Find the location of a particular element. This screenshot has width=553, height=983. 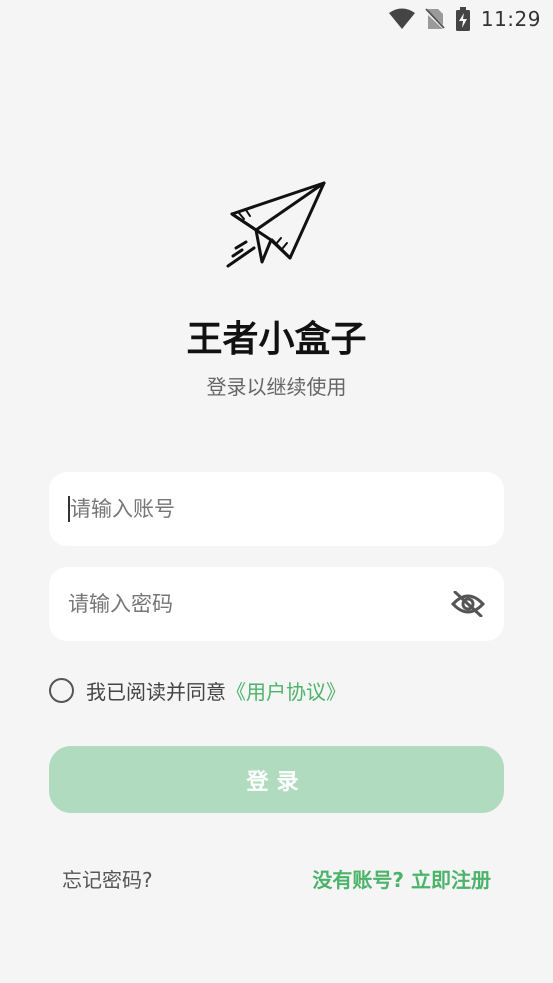

forgot-password-link: 忘记密码? is located at coordinates (107, 878).